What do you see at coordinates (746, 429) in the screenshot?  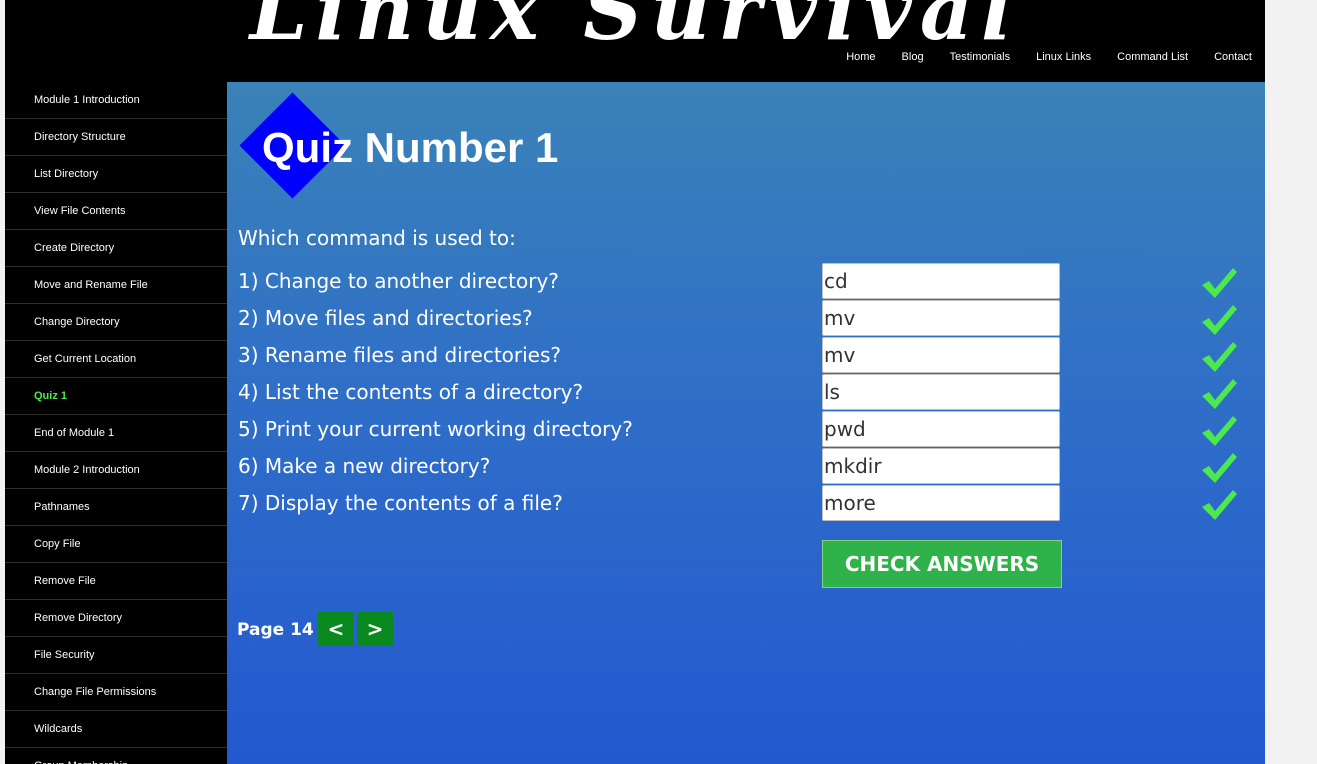 I see `question-row: 5) Print your current working directory?` at bounding box center [746, 429].